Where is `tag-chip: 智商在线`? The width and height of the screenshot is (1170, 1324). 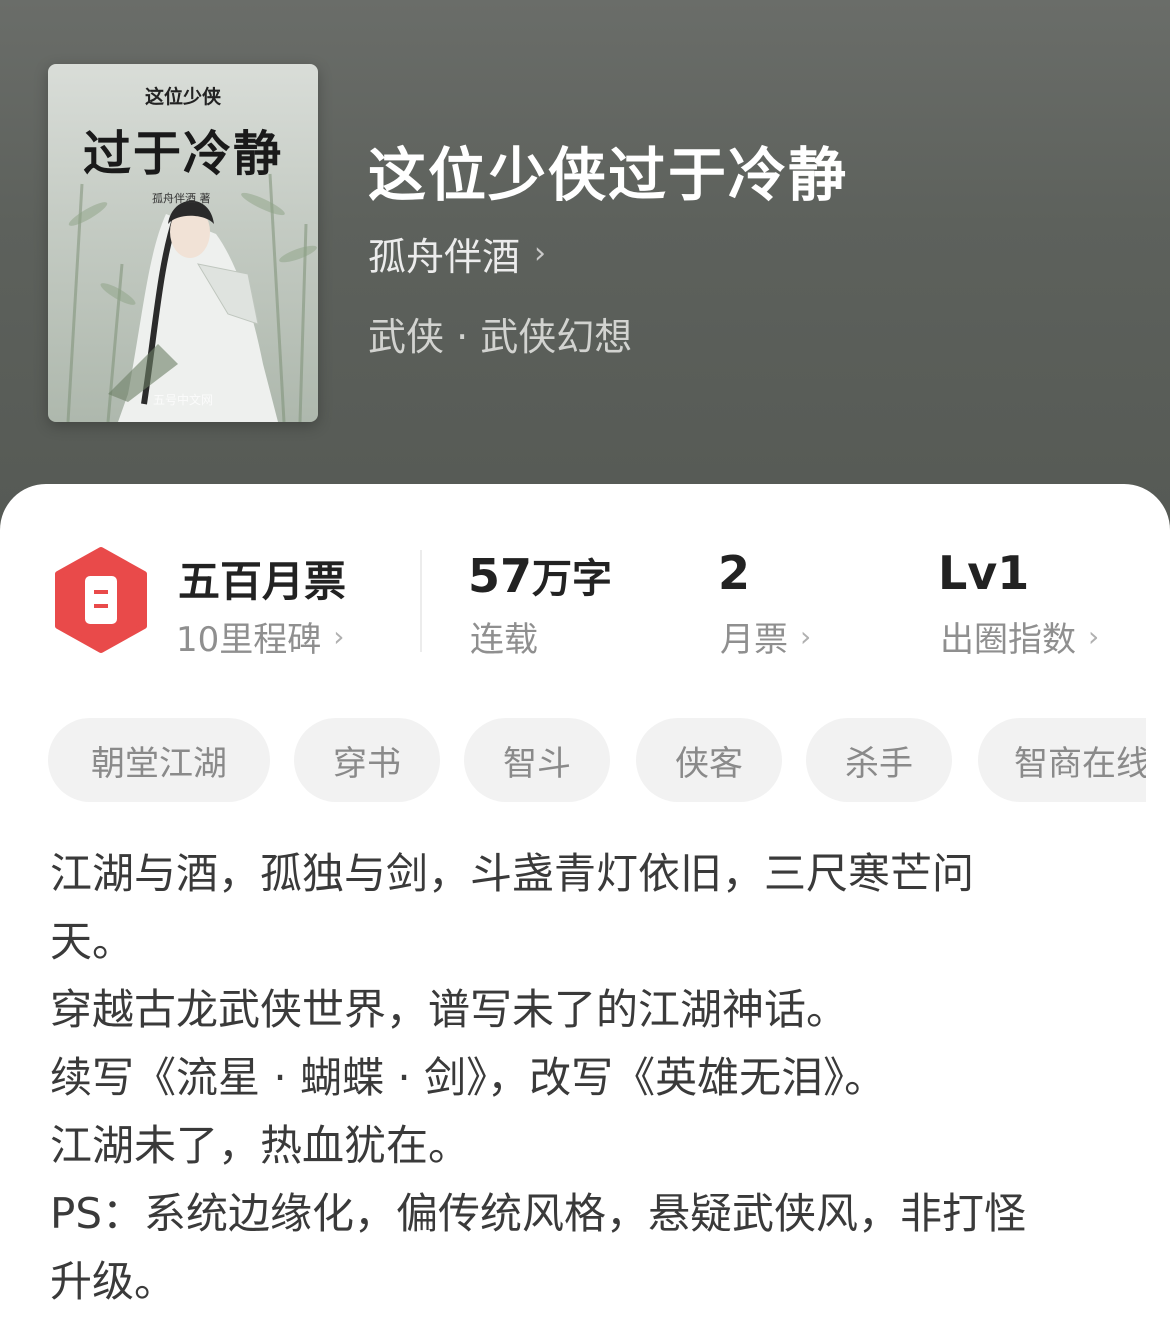 tag-chip: 智商在线 is located at coordinates (1062, 760).